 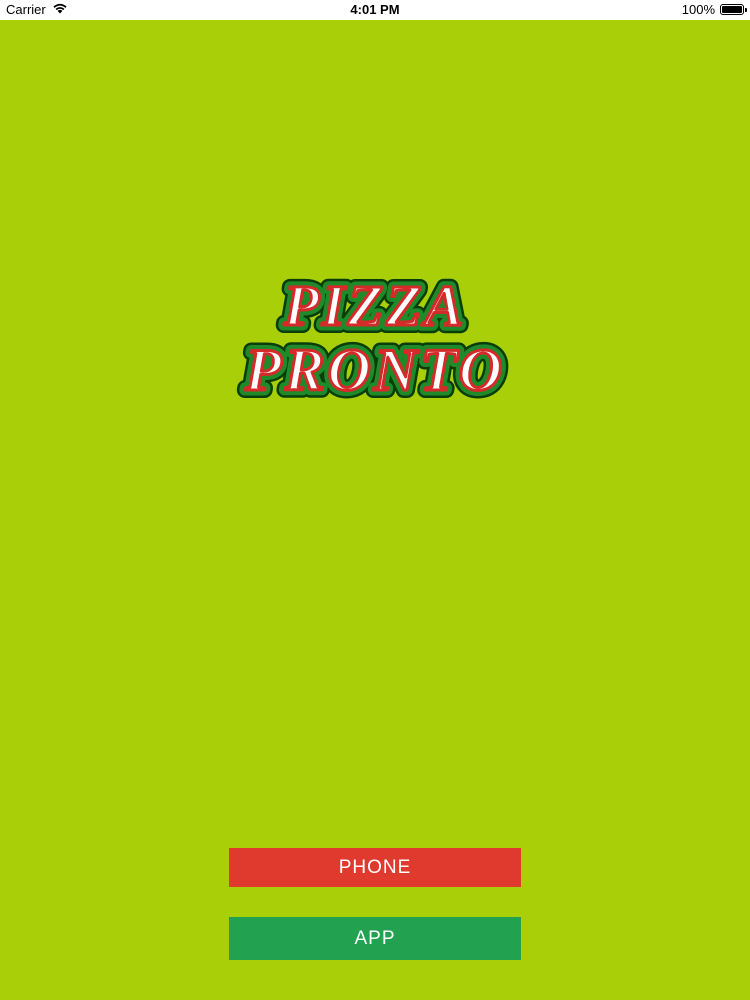 I want to click on battery-percent: 100%, so click(x=698, y=9).